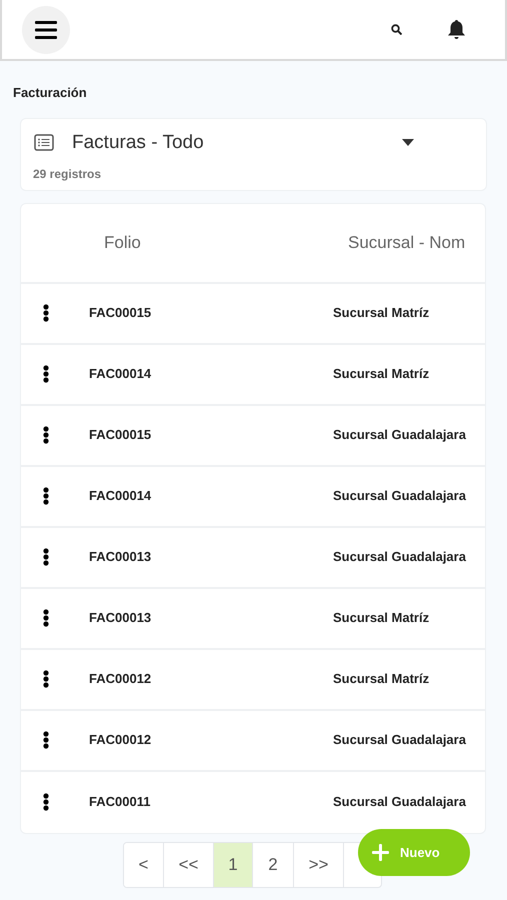 This screenshot has width=507, height=900. Describe the element at coordinates (120, 802) in the screenshot. I see `table-cell-text: FAC00011` at that location.